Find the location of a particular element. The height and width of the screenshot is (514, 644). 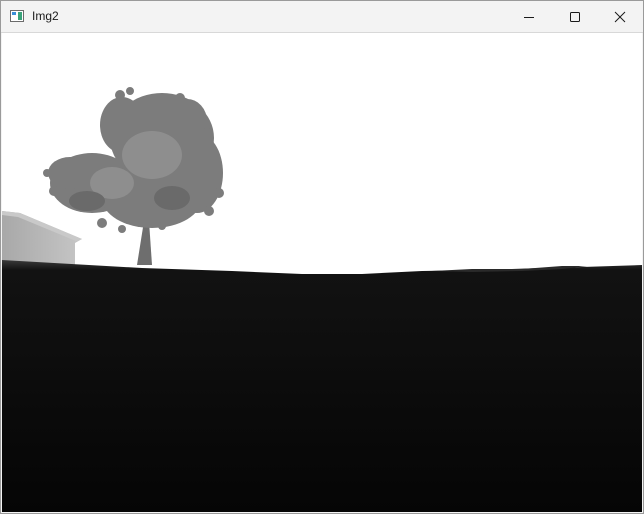

minimize-icon is located at coordinates (529, 17).